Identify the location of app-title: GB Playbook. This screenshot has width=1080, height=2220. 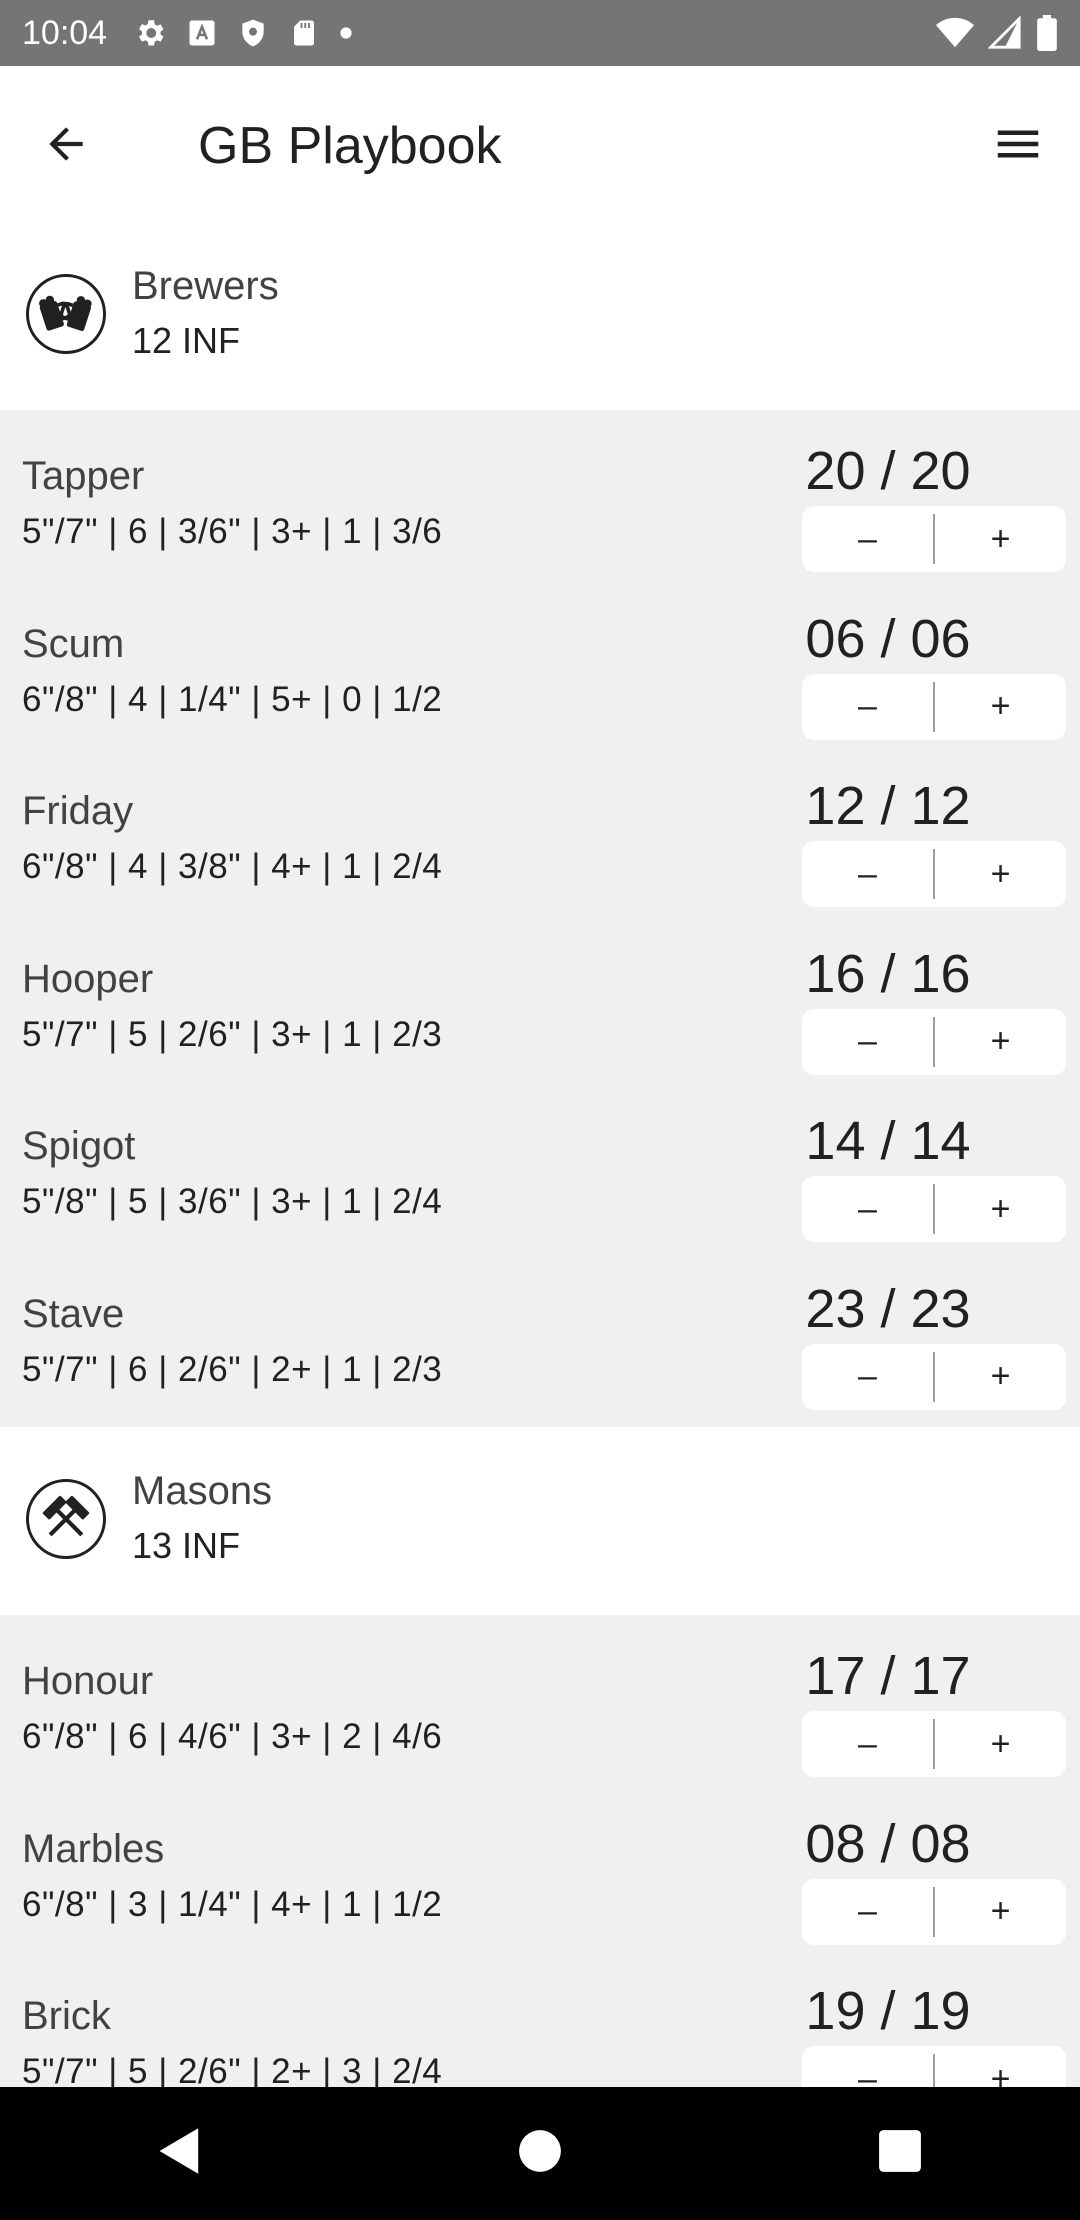
(350, 146).